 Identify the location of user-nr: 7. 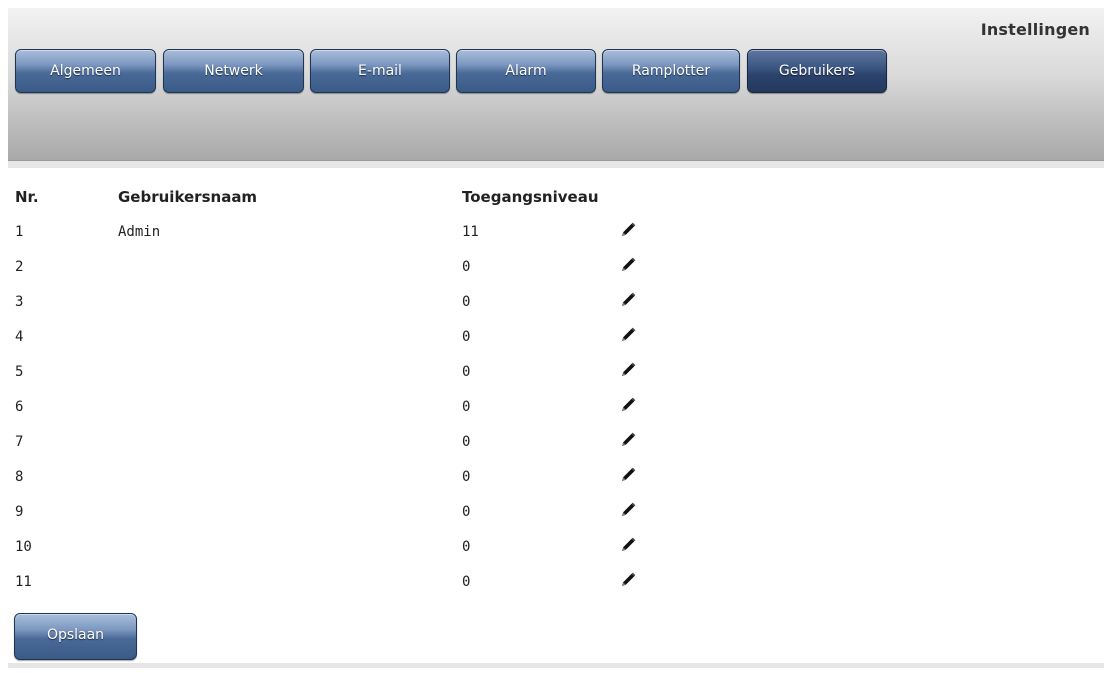
(19, 441).